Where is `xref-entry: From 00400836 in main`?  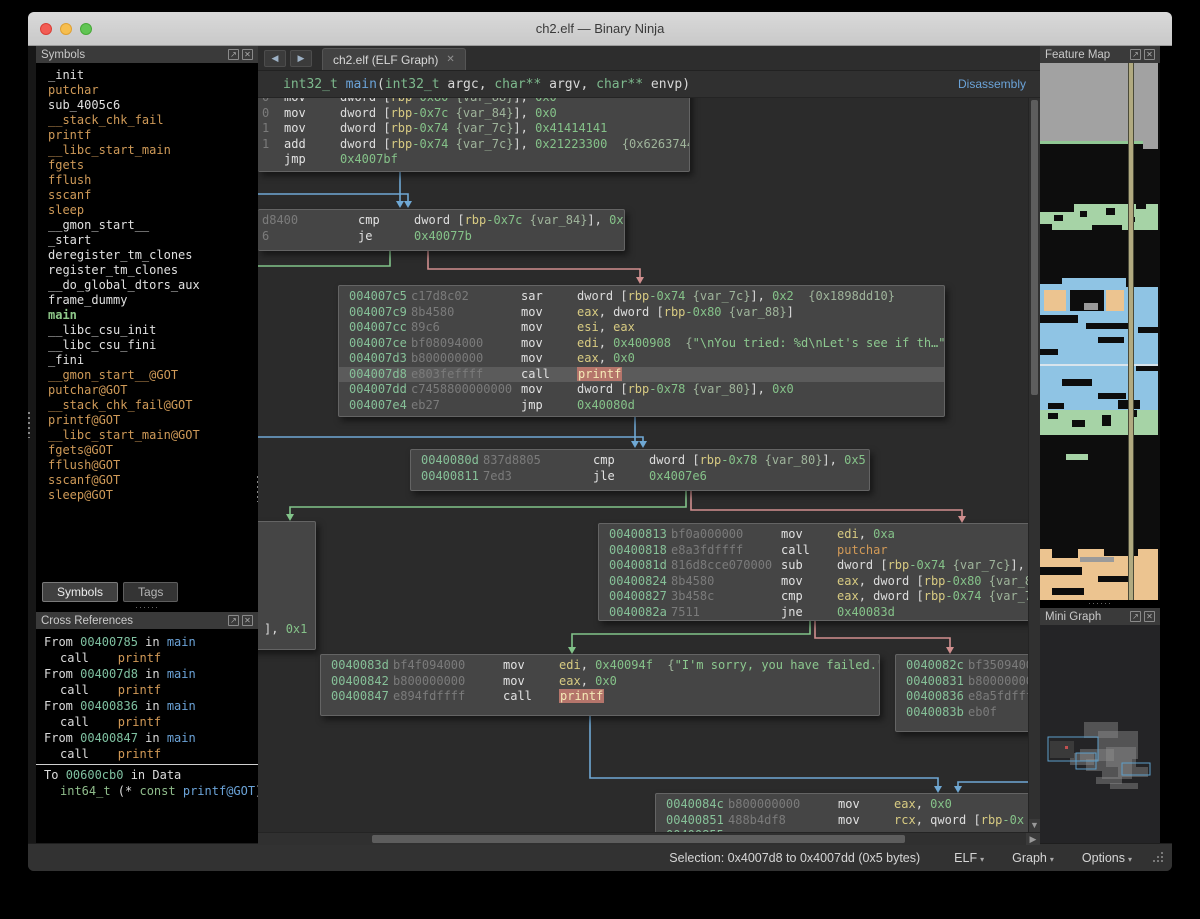
xref-entry: From 00400836 in main is located at coordinates (151, 706).